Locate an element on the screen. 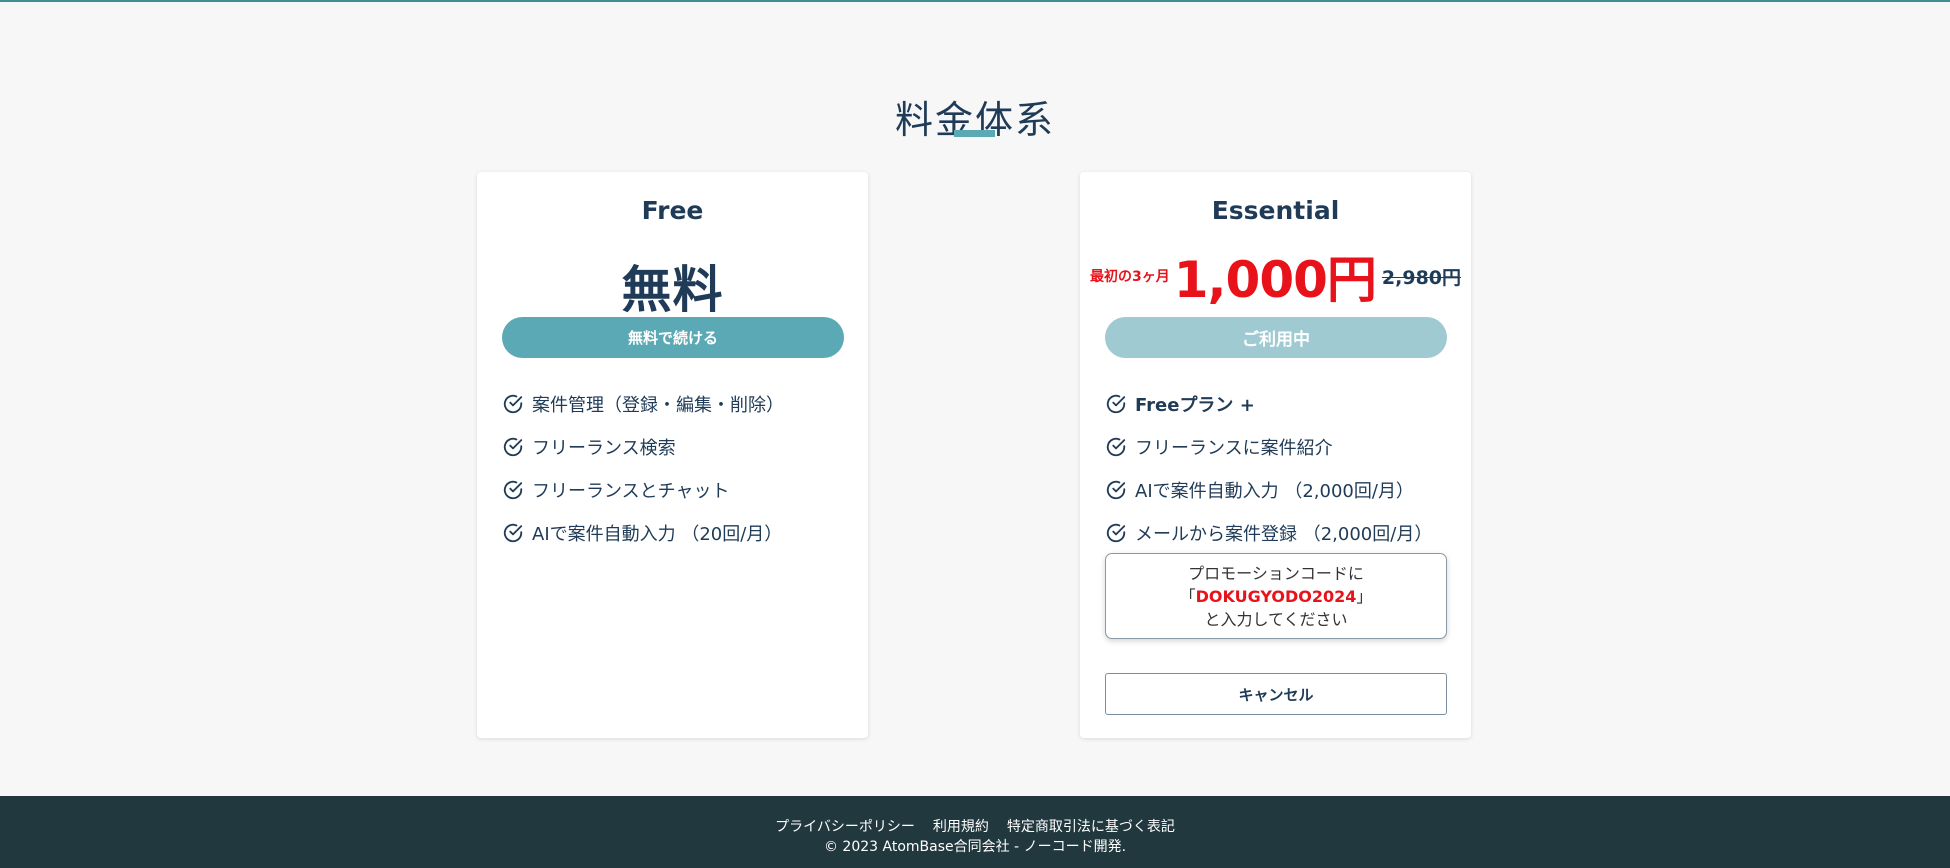  promo-line-3: と入力してください is located at coordinates (1276, 619).